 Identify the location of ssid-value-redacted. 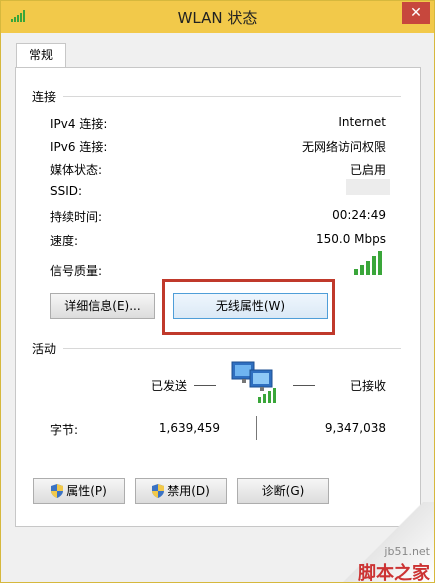
(368, 187).